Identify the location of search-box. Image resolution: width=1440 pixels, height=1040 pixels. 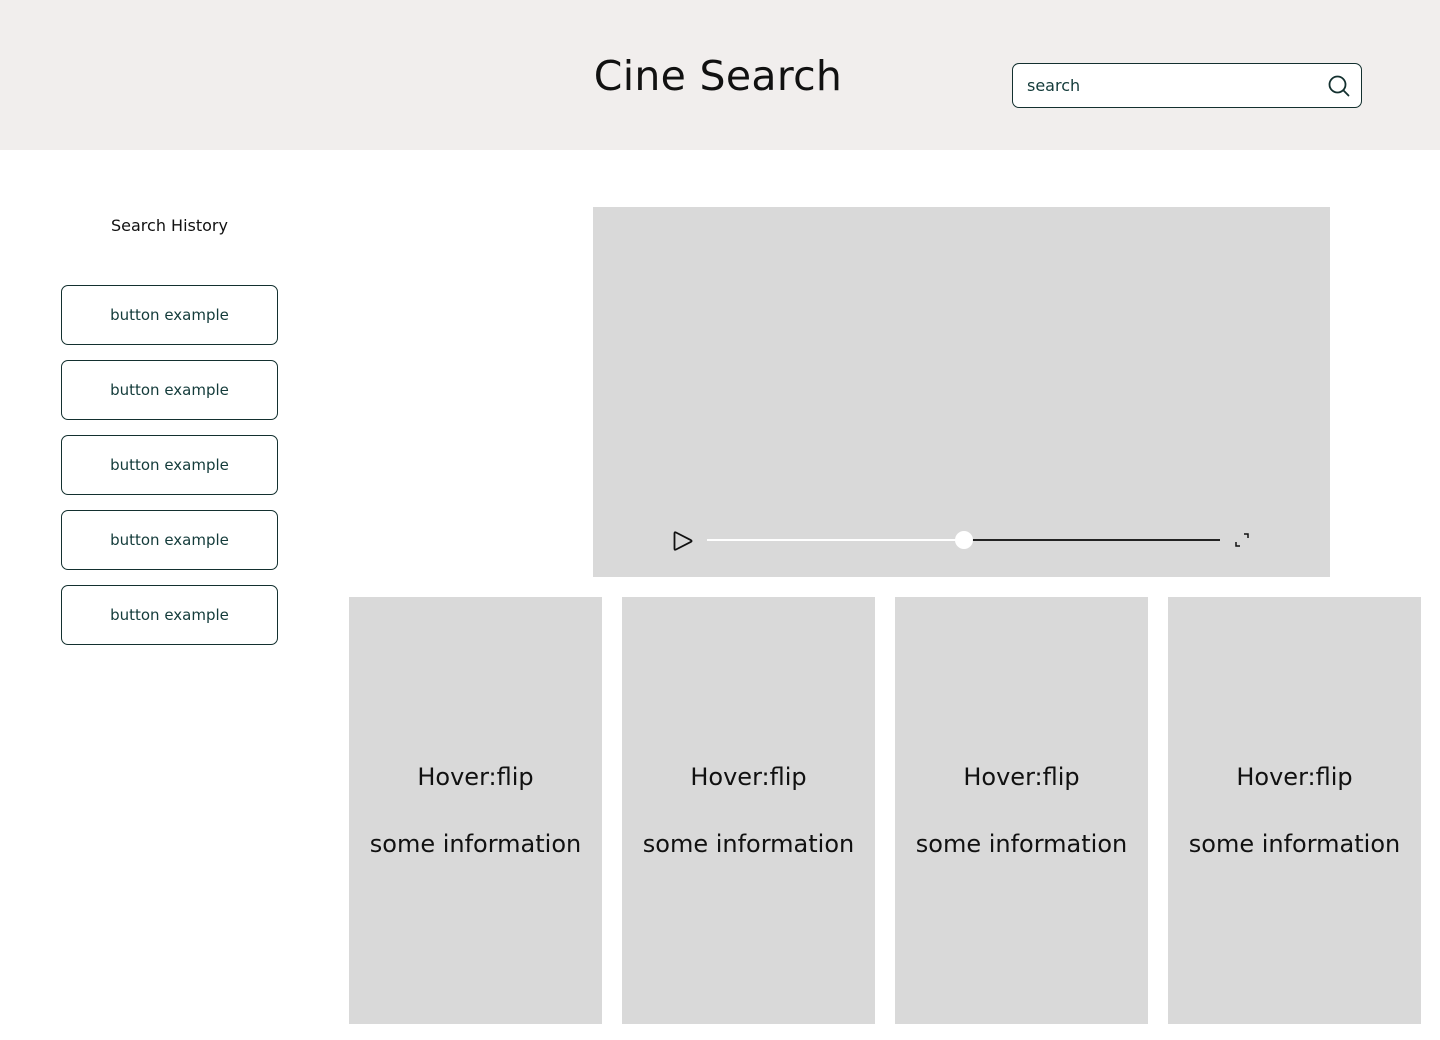
(1187, 85).